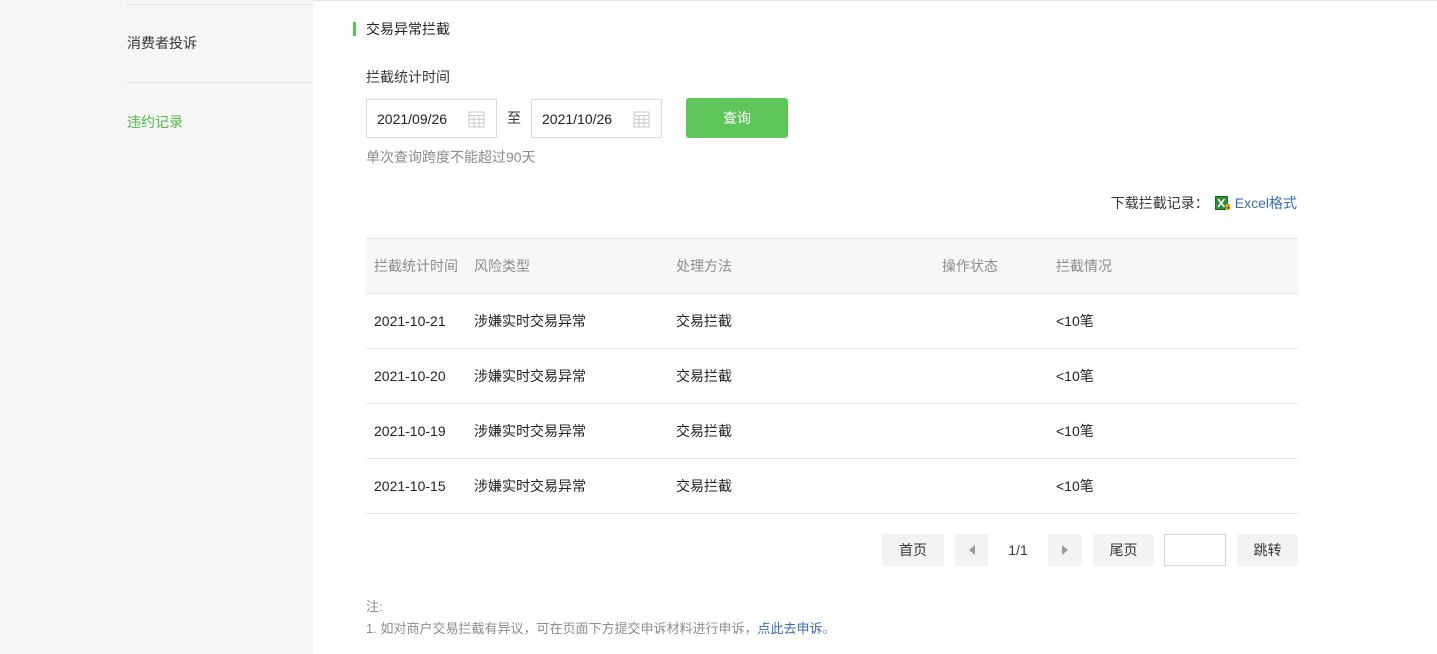 This screenshot has height=654, width=1437. What do you see at coordinates (412, 118) in the screenshot?
I see `start-date-value: 2021/09/26` at bounding box center [412, 118].